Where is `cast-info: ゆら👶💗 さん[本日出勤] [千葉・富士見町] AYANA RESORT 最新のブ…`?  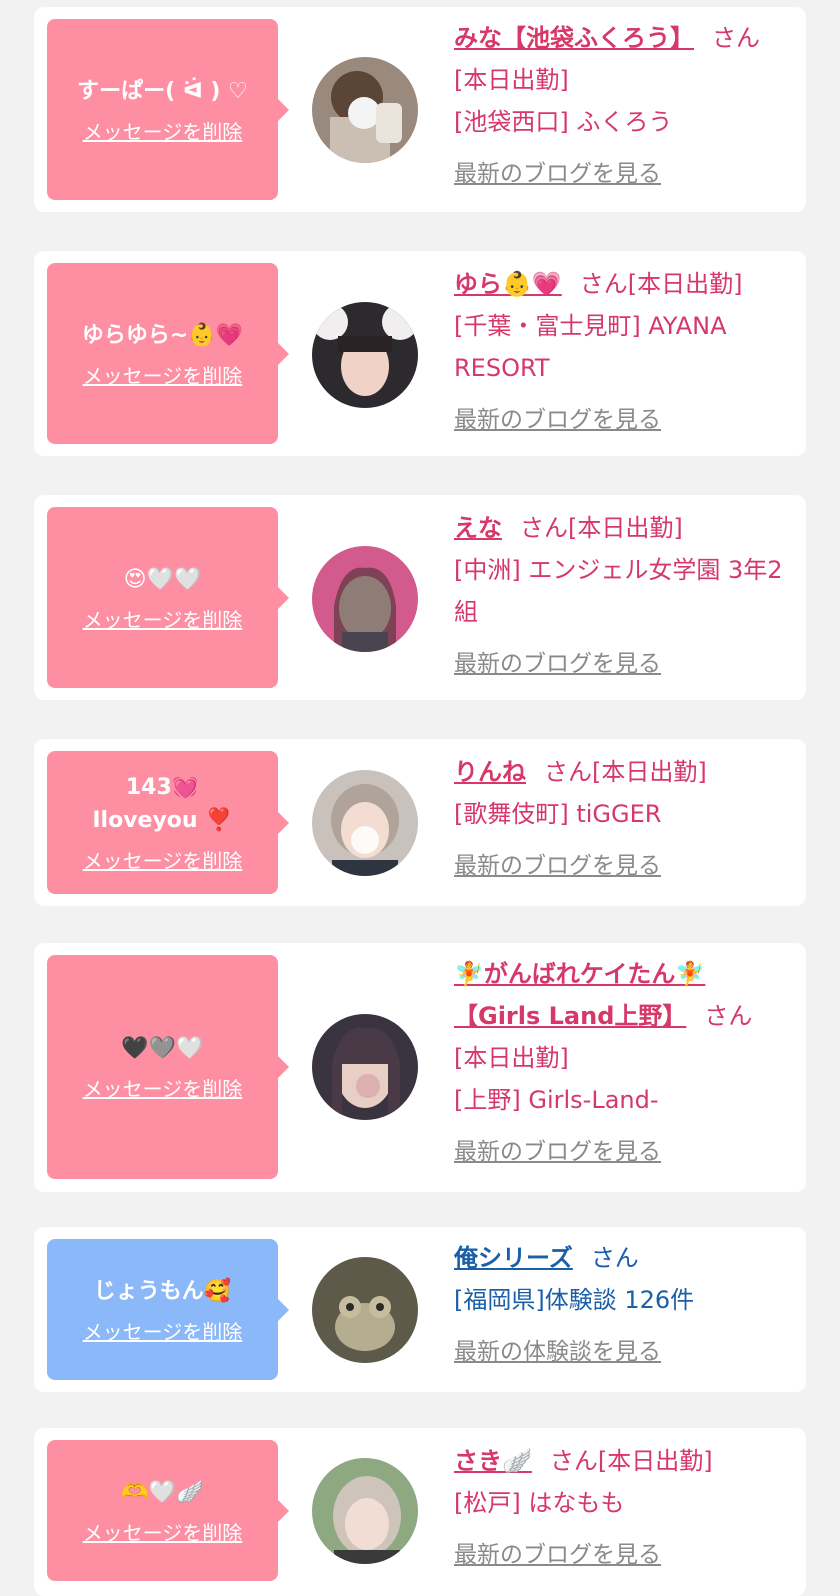 cast-info: ゆら👶💗 さん[本日出勤] [千葉・富士見町] AYANA RESORT 最新のブ… is located at coordinates (622, 352).